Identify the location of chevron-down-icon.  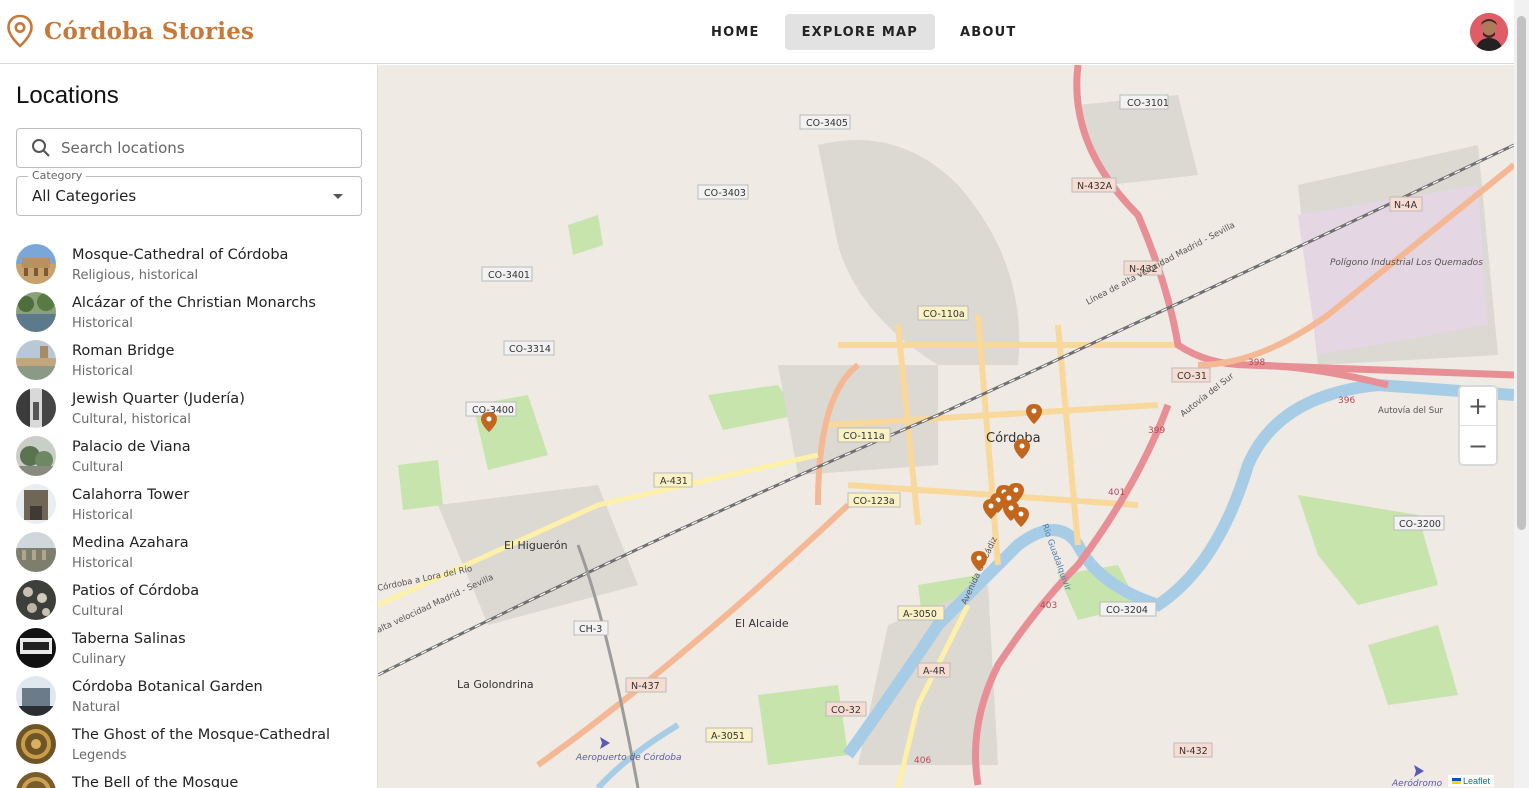
(338, 196).